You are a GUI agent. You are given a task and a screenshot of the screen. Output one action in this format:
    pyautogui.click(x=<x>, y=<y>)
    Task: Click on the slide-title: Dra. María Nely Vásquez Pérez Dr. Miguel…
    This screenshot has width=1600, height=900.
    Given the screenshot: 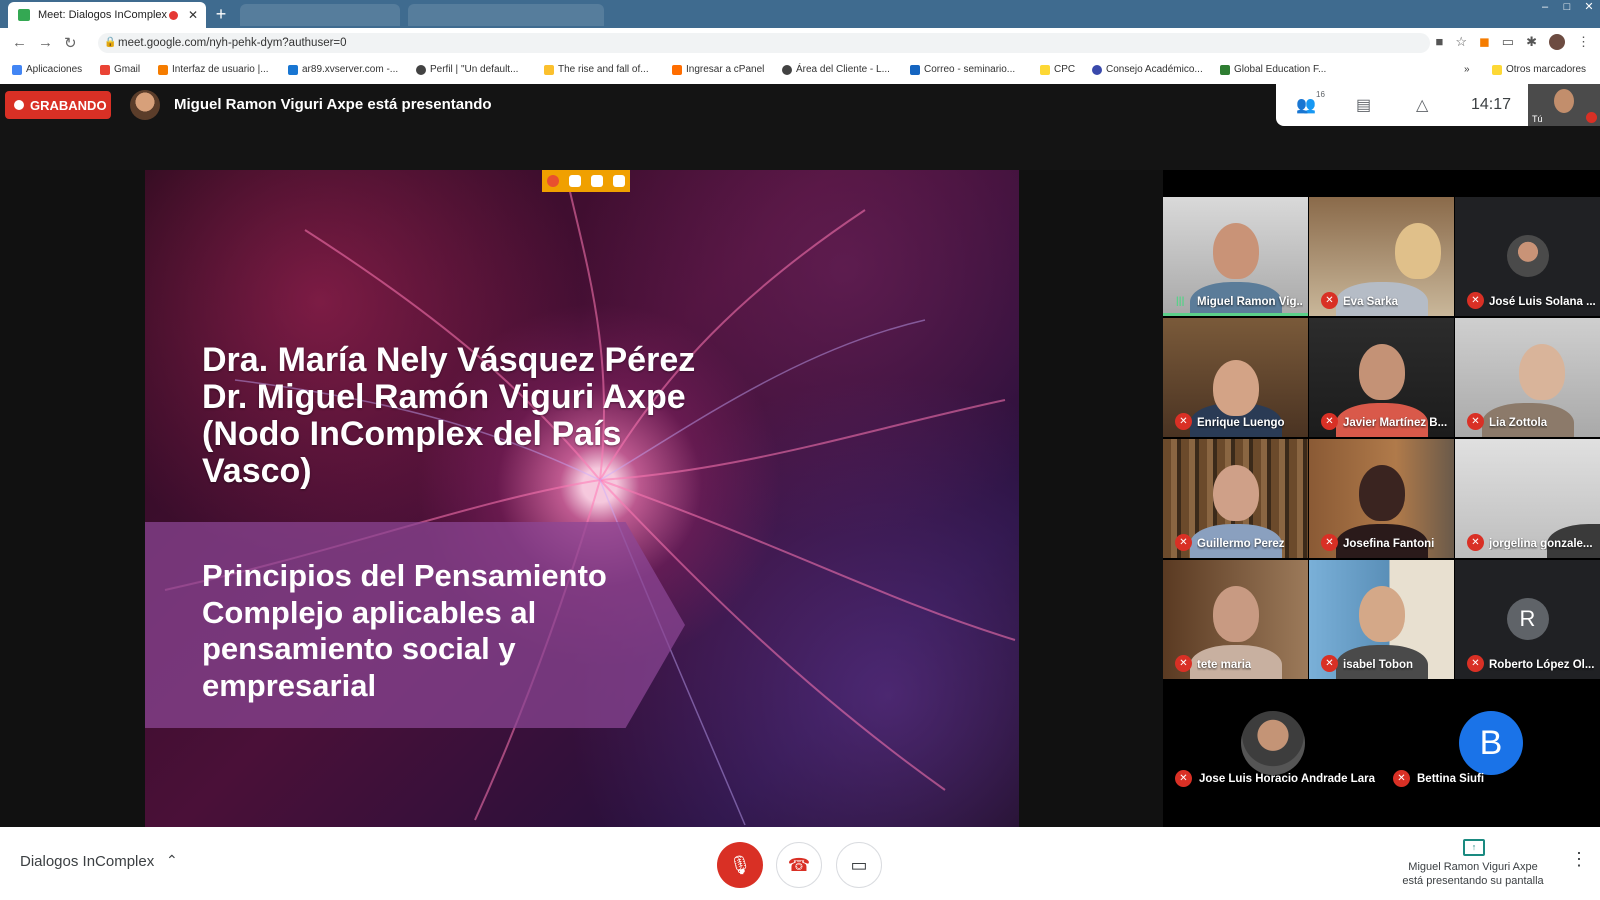 What is the action you would take?
    pyautogui.click(x=482, y=416)
    